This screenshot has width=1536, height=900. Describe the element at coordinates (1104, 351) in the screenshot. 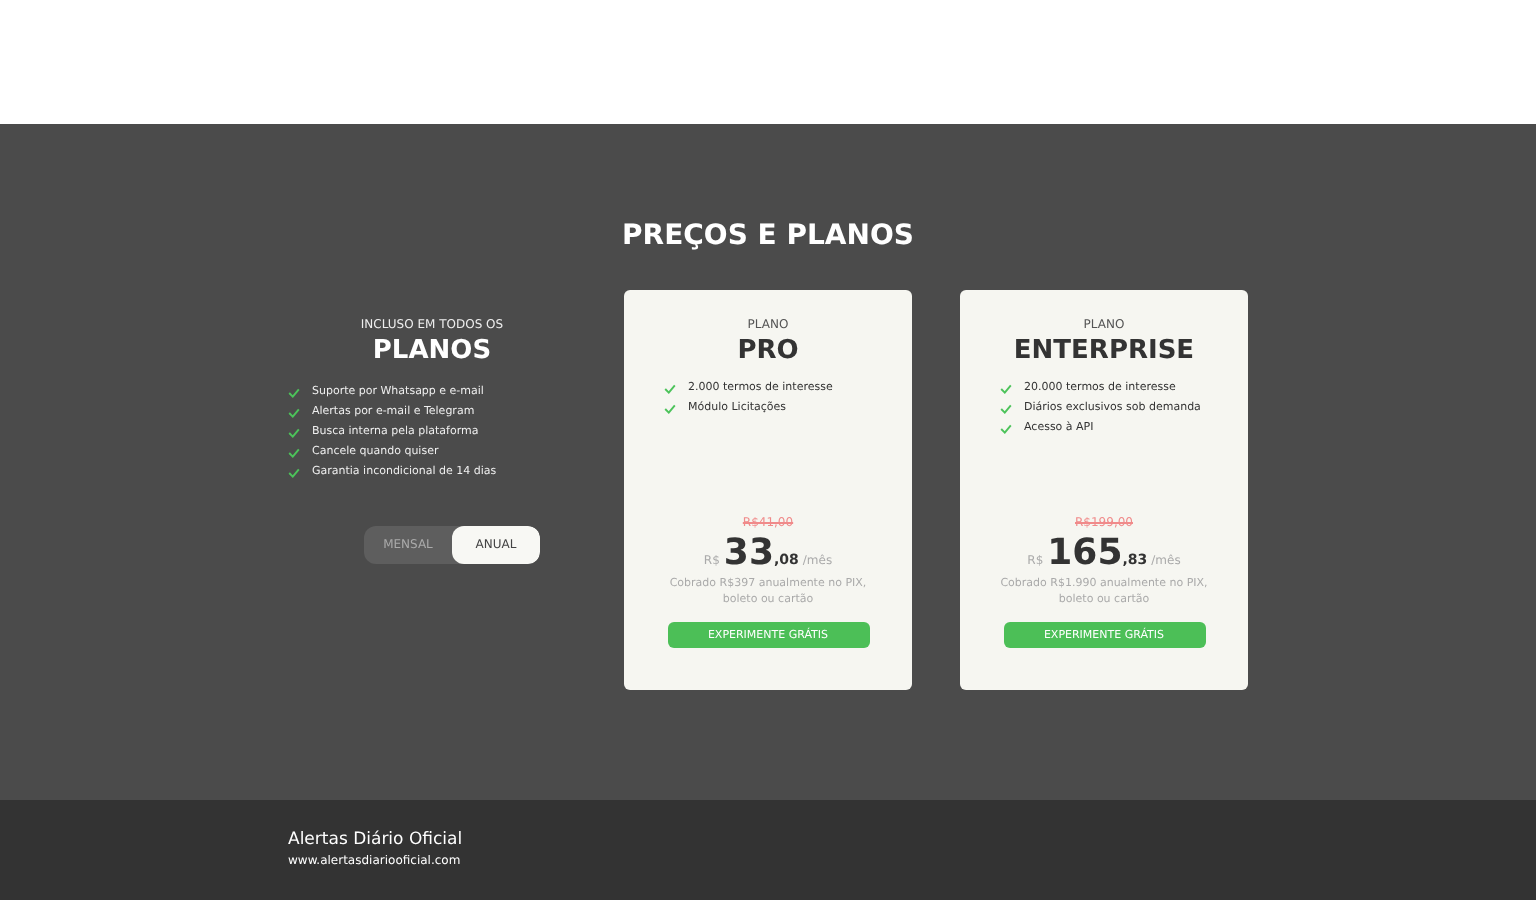

I see `plan-name: ENTERPRISE` at that location.